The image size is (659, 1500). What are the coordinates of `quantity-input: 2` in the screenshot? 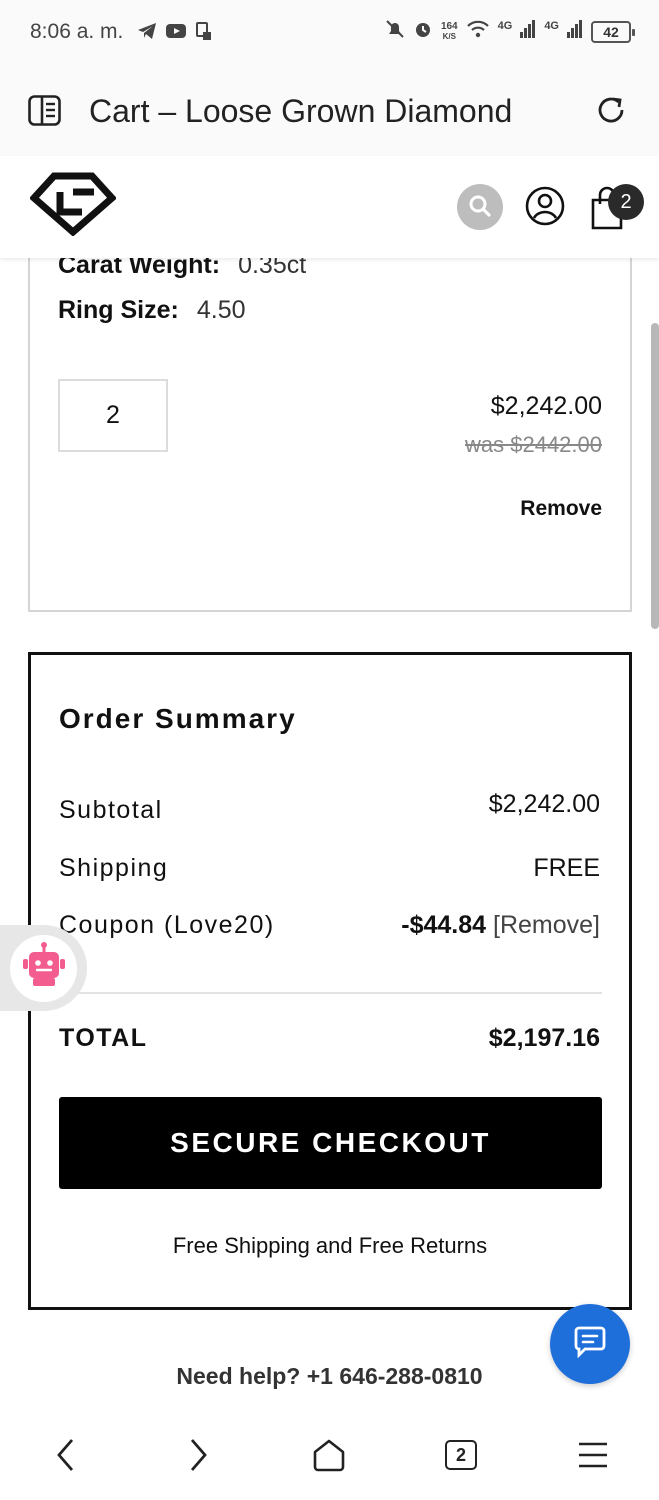 It's located at (113, 415).